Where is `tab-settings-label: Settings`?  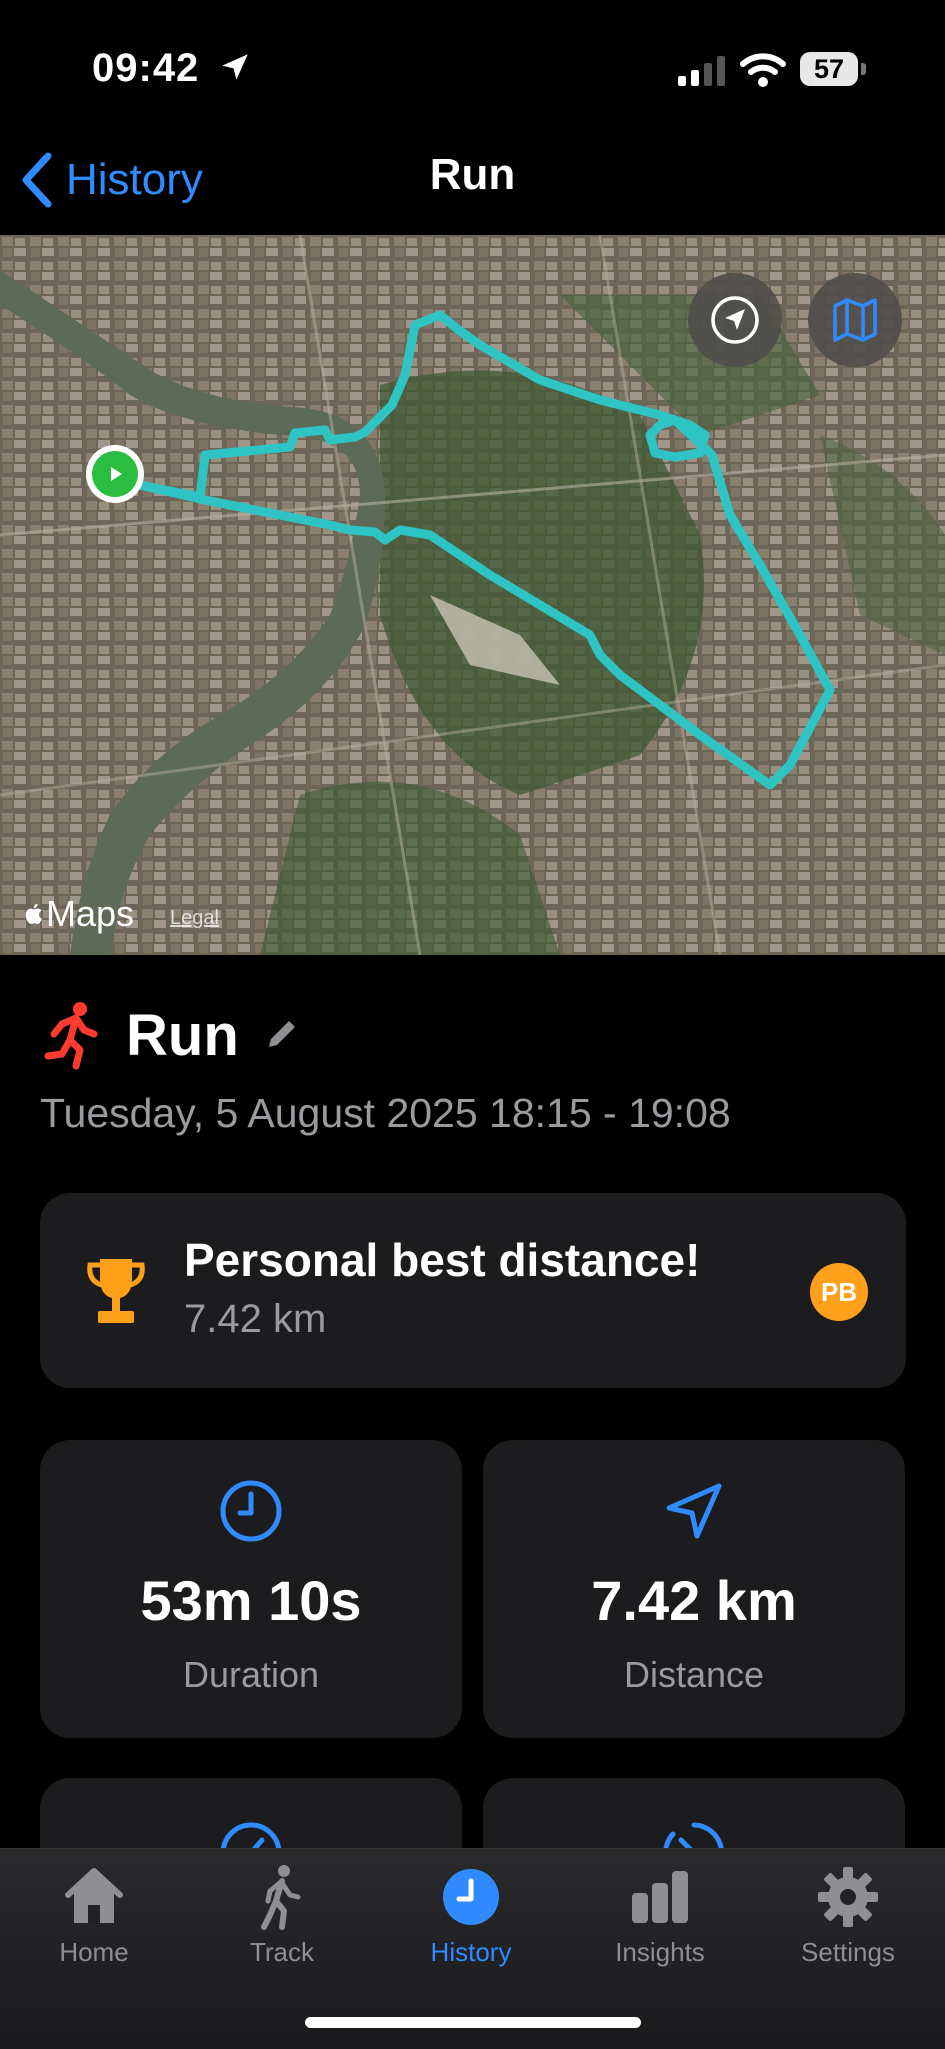
tab-settings-label: Settings is located at coordinates (848, 1952).